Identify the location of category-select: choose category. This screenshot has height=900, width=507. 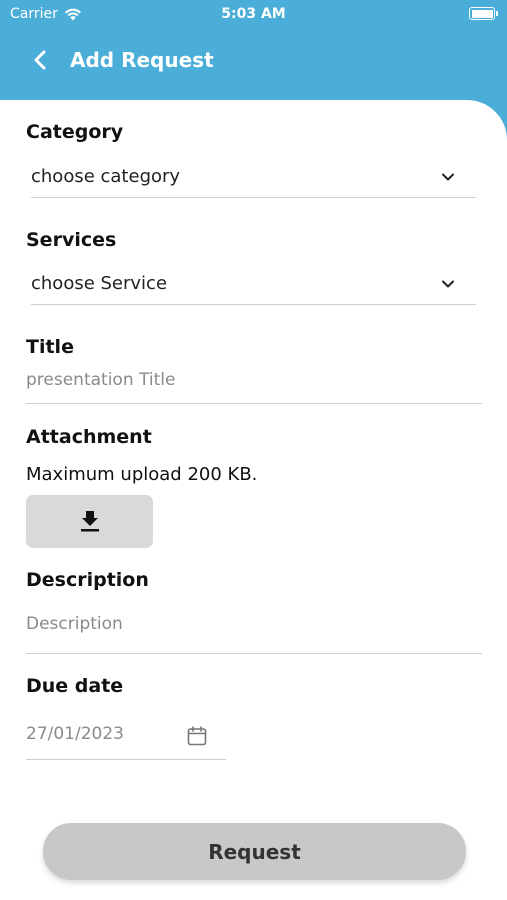
(253, 177).